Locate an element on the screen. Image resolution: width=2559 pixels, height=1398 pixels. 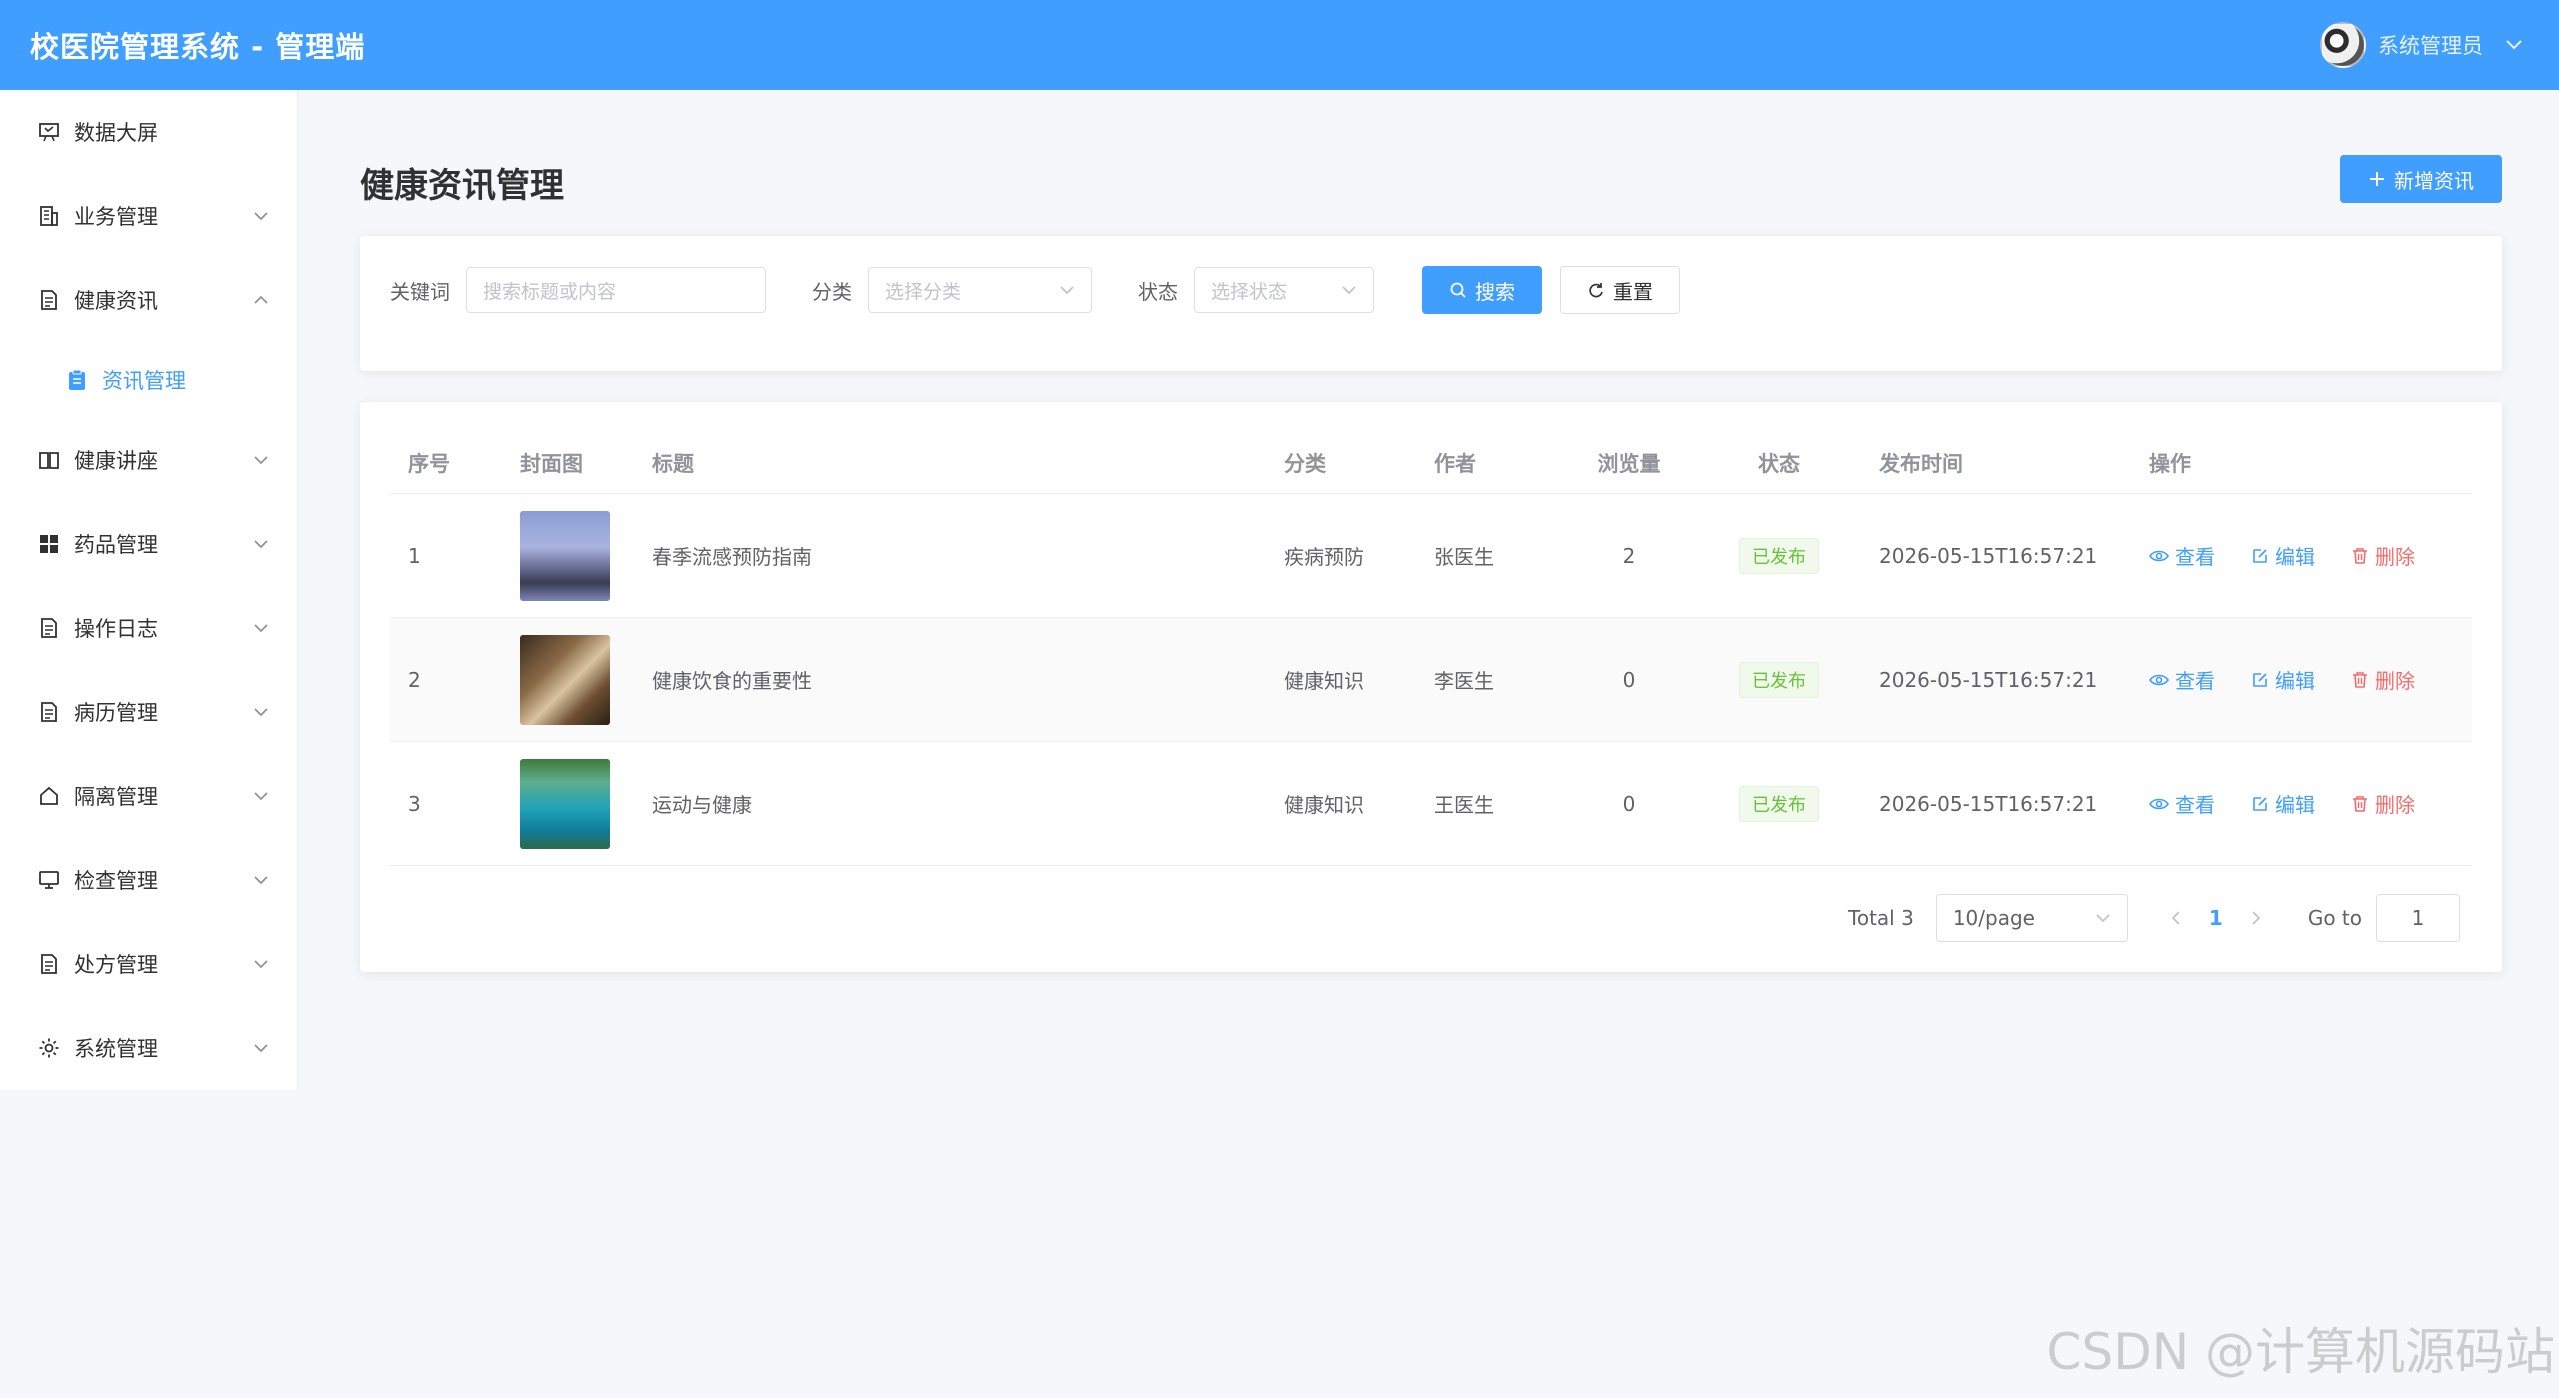
sidebar-item-medicine: 药品管理 is located at coordinates (148, 544).